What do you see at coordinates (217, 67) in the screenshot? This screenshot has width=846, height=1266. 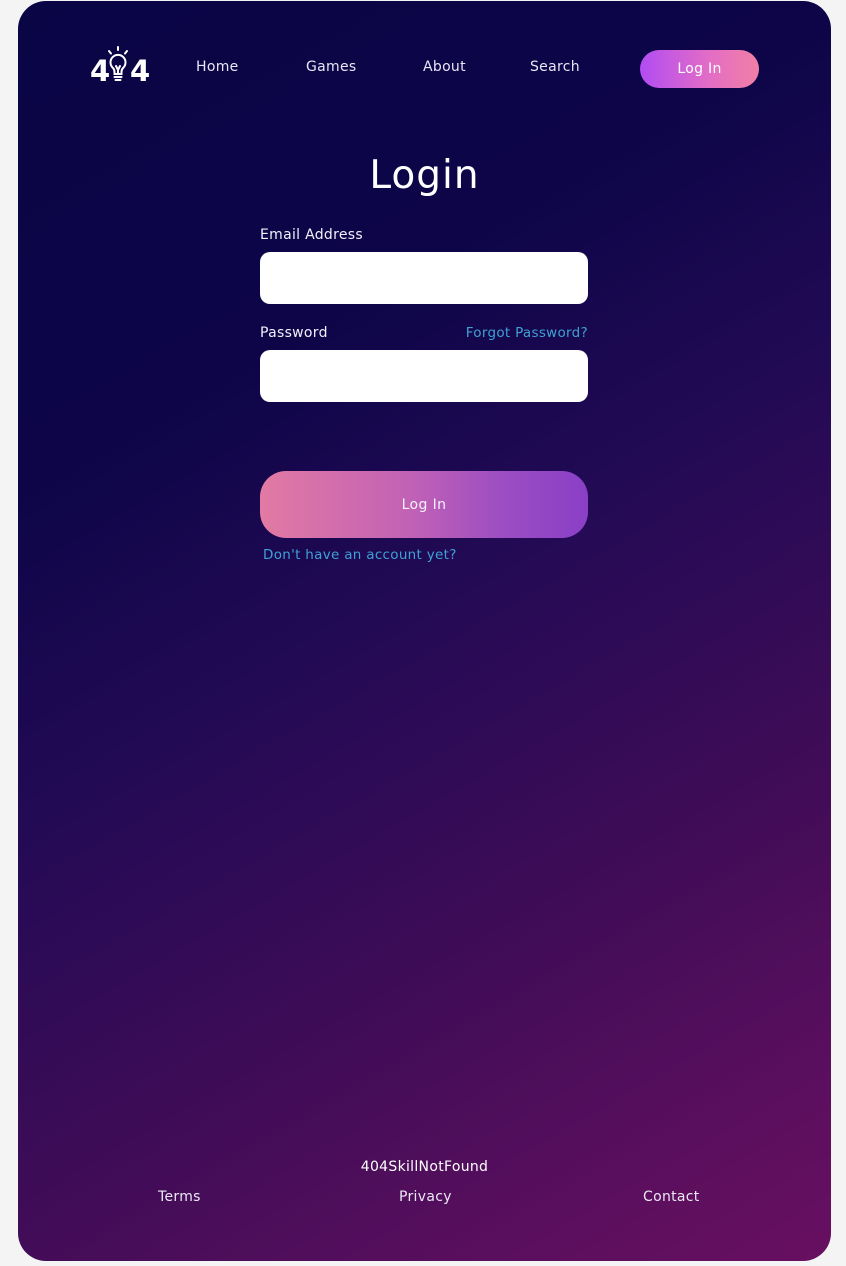 I see `nav-home: Home` at bounding box center [217, 67].